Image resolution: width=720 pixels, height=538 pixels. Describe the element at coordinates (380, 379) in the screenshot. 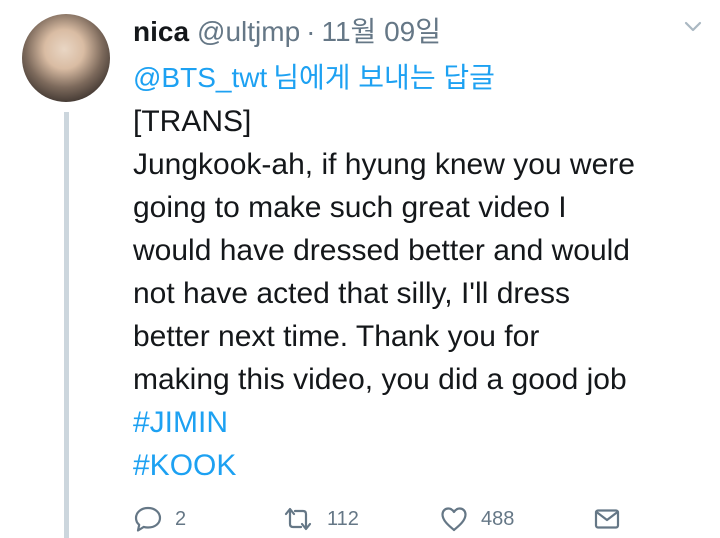

I see `body-line: making this video, you did a good job` at that location.